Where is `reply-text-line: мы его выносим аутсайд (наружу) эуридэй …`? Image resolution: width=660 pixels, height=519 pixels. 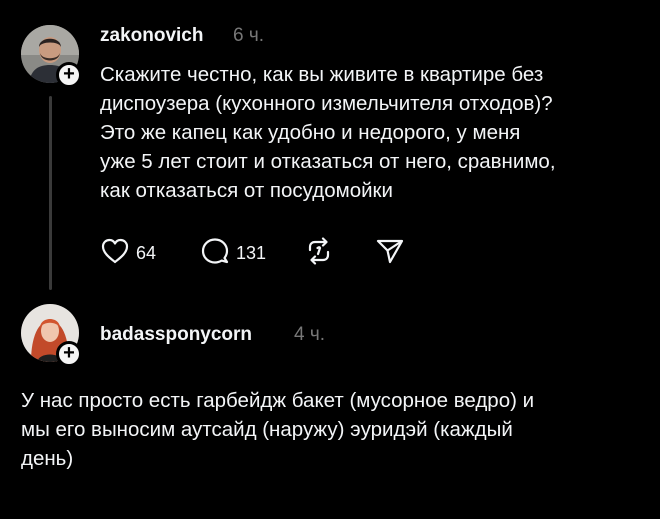 reply-text-line: мы его выносим аутсайд (наружу) эуридэй … is located at coordinates (267, 429).